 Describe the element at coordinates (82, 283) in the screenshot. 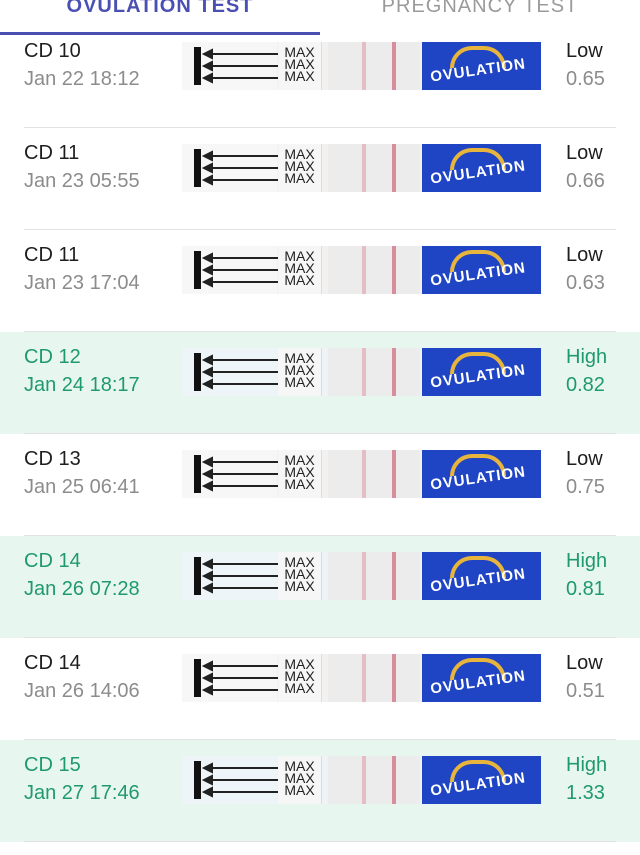

I see `test-timestamp: Jan 23 17:04` at that location.